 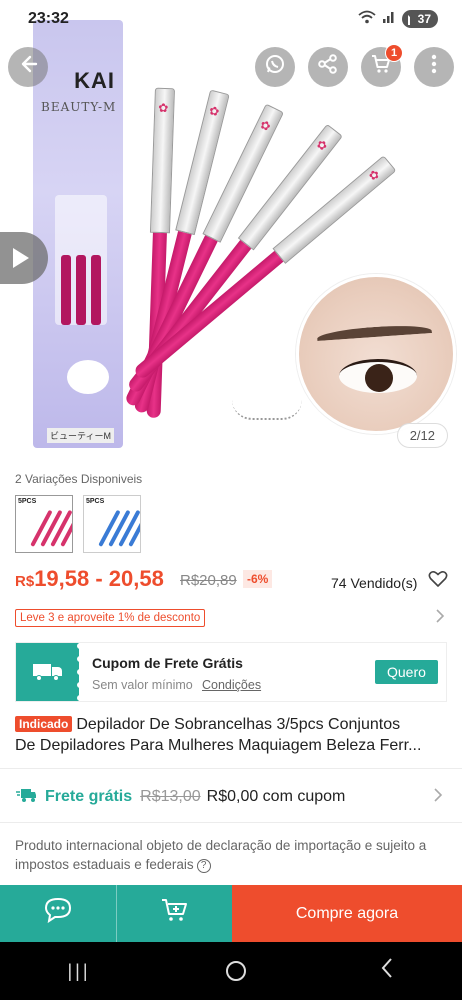 I want to click on share-button, so click(x=328, y=67).